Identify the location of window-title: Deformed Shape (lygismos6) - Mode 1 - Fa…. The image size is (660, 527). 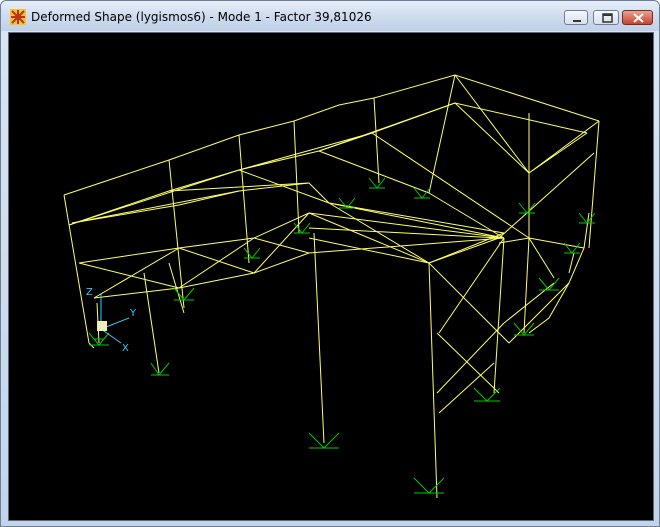
(201, 17).